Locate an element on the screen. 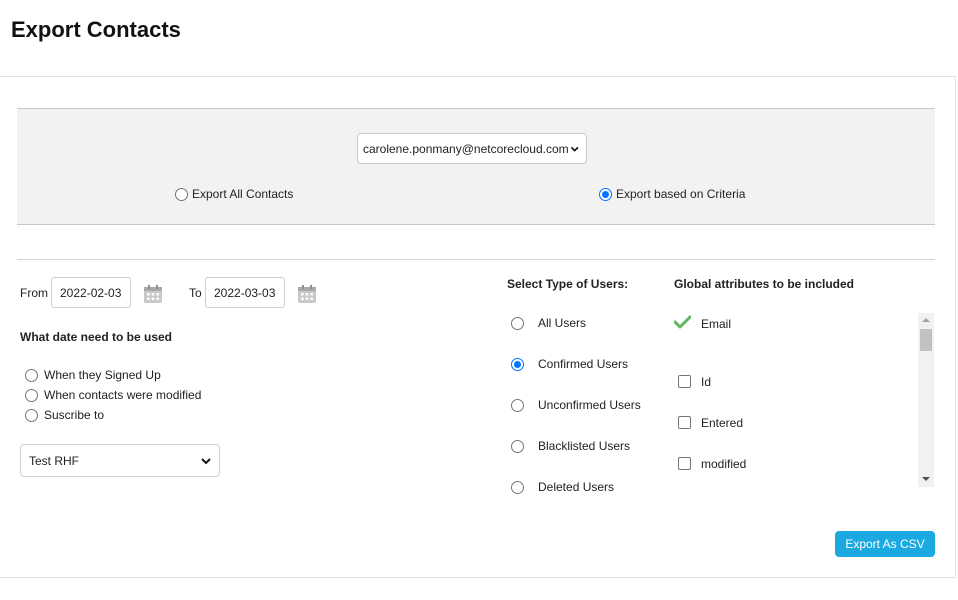 The height and width of the screenshot is (600, 958). checkmark-icon is located at coordinates (682, 322).